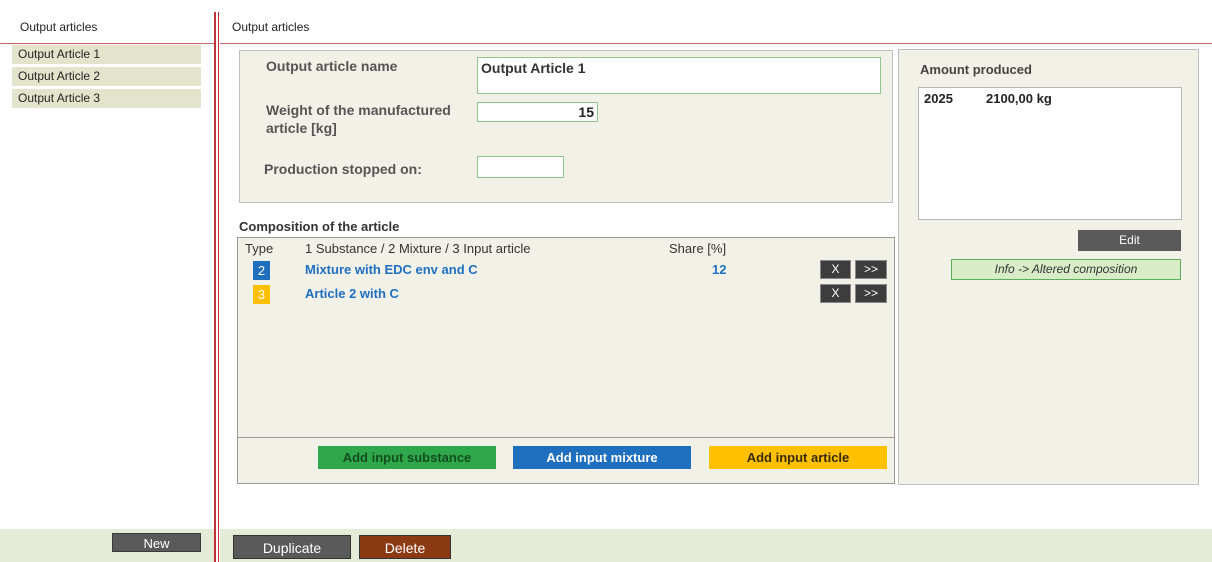  What do you see at coordinates (602, 457) in the screenshot?
I see `add-input-mixture-button: Add input mixture` at bounding box center [602, 457].